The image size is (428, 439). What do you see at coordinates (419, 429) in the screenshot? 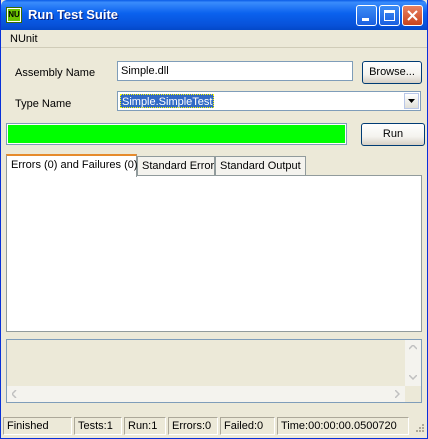
I see `resize-grip-icon` at bounding box center [419, 429].